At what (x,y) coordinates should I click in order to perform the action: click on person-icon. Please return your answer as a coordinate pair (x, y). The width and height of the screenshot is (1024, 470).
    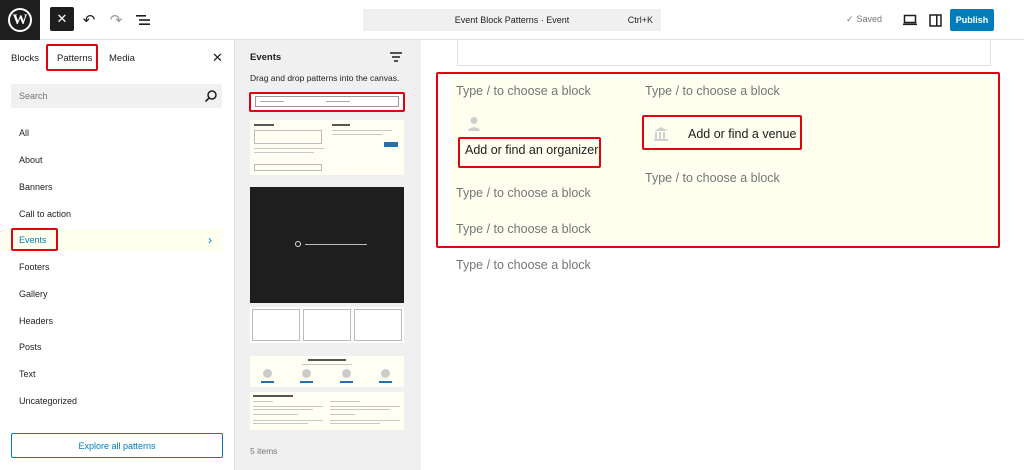
    Looking at the image, I should click on (474, 124).